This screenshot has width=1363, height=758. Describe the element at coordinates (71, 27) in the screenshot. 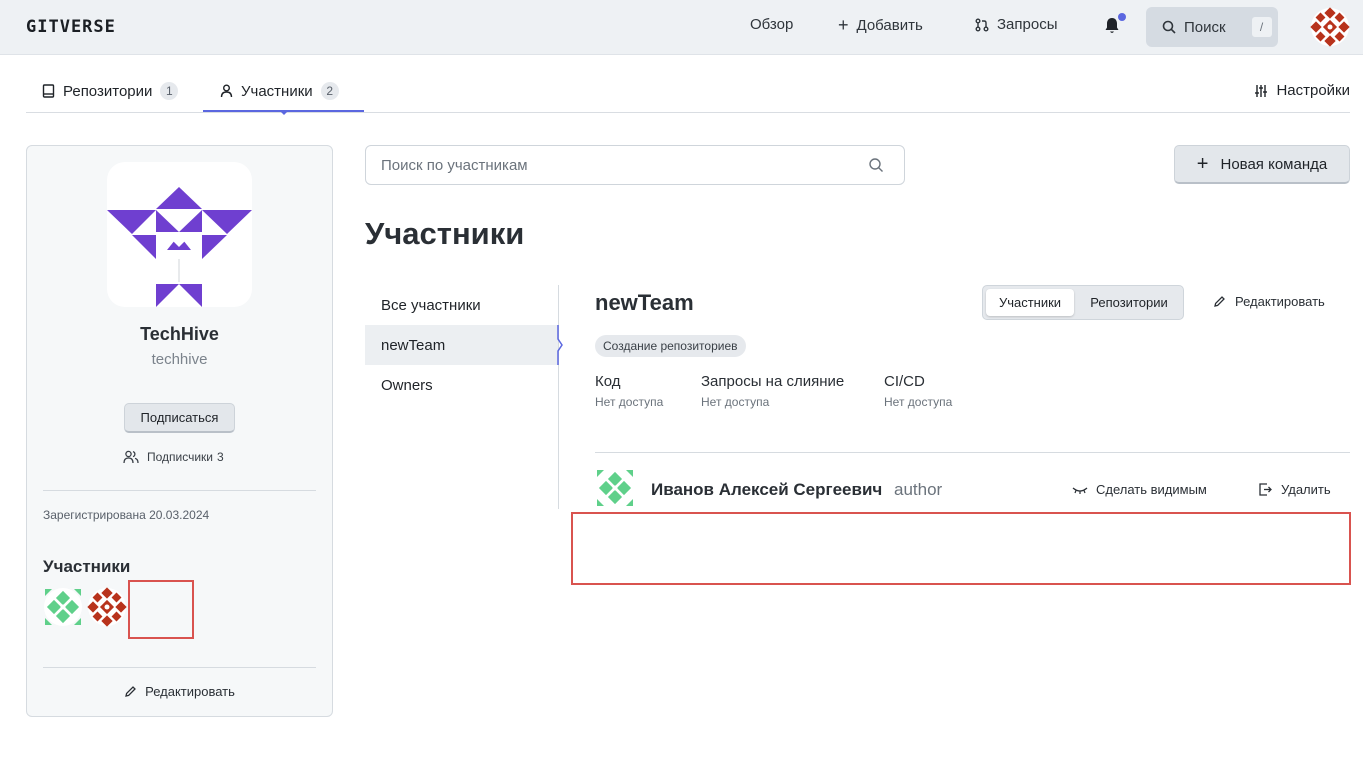

I see `gitverse-logo: GITVERSE` at that location.